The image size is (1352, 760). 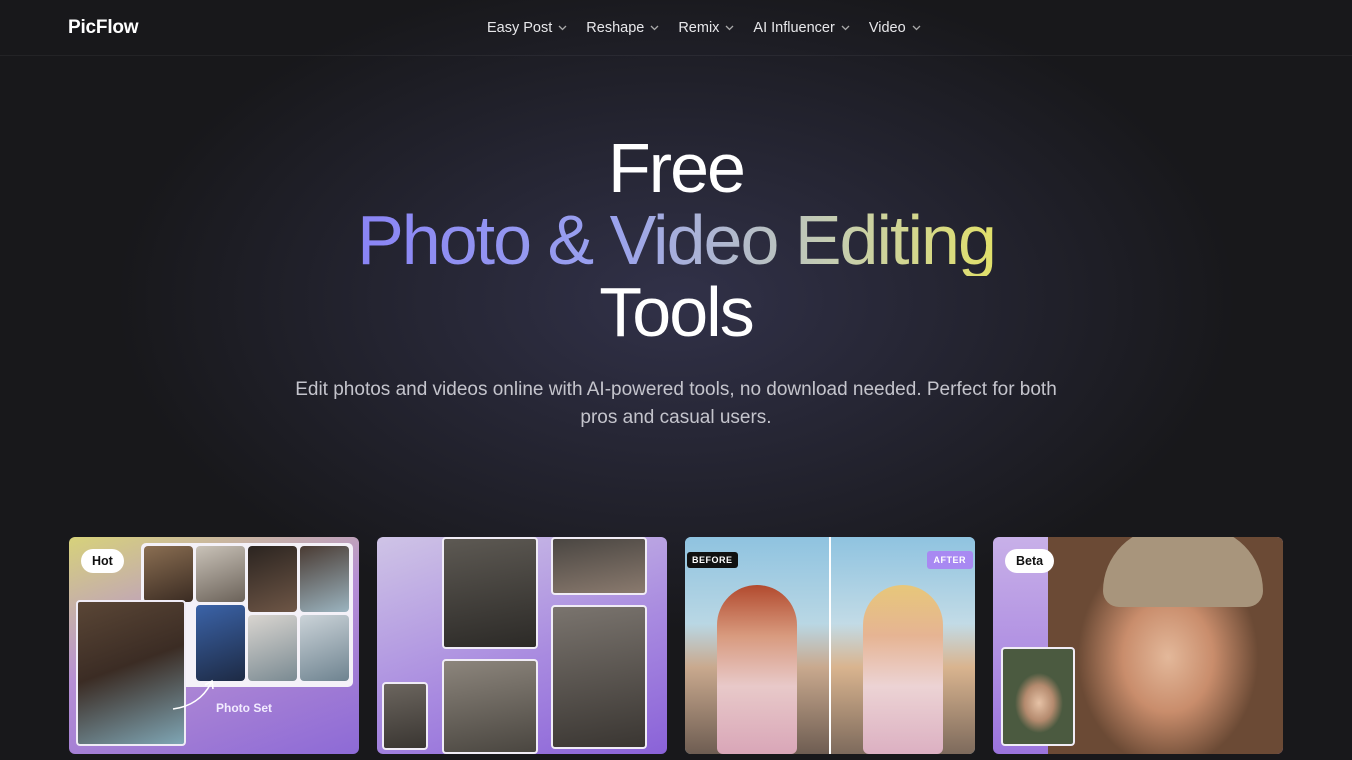 I want to click on menu-video: Video, so click(x=895, y=28).